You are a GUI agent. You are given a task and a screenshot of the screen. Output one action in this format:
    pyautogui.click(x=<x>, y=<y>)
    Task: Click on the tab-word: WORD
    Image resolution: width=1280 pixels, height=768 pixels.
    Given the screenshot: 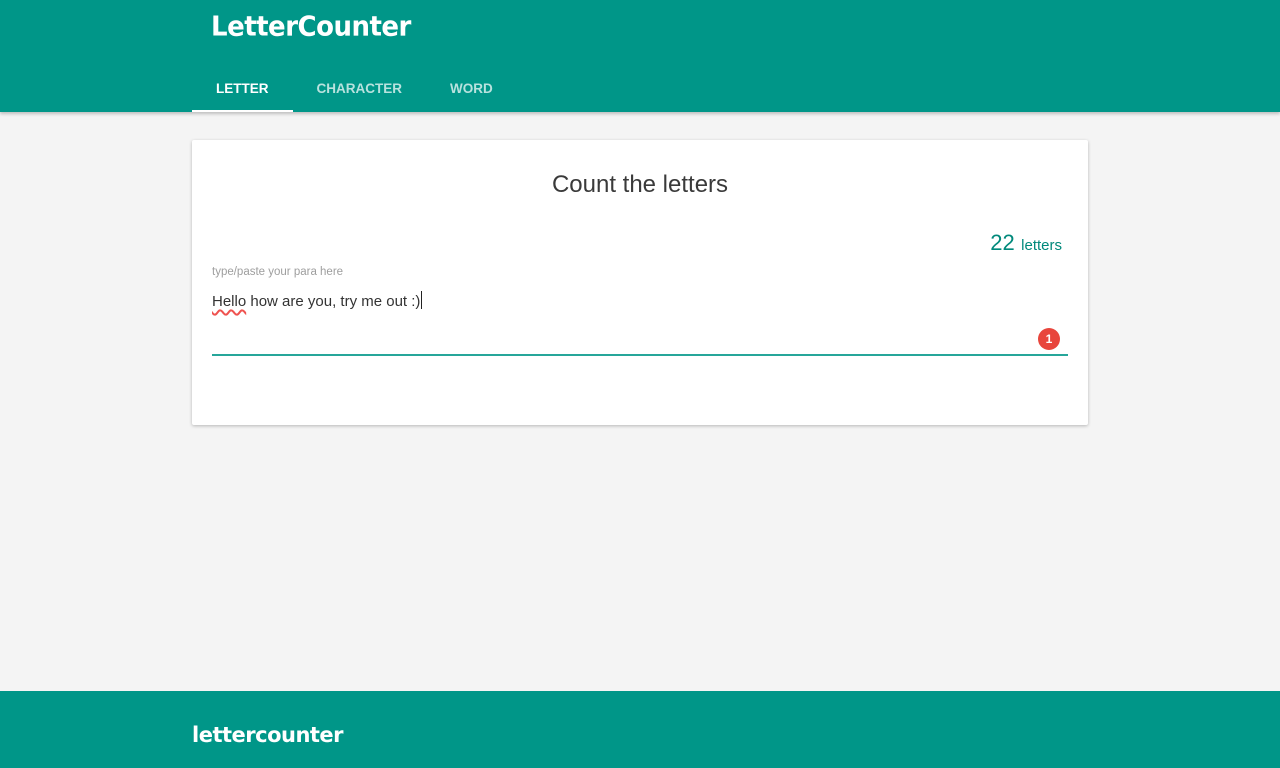 What is the action you would take?
    pyautogui.click(x=471, y=88)
    